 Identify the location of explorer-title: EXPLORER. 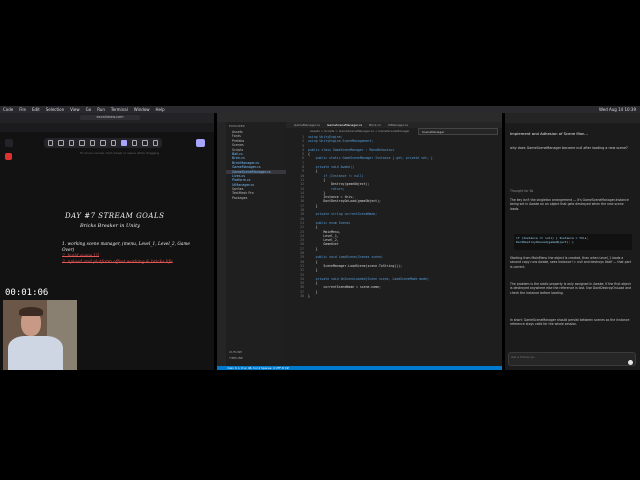
(237, 126).